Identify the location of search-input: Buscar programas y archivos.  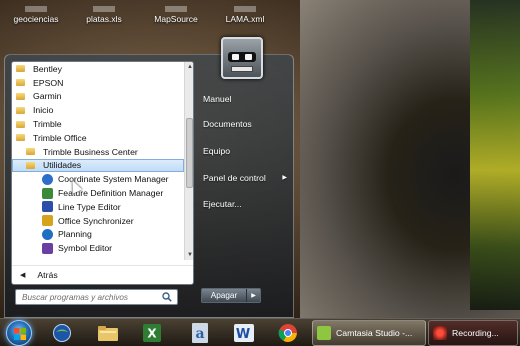
(96, 297).